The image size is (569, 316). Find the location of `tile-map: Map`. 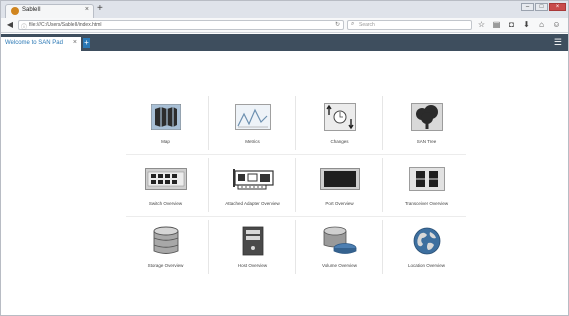

tile-map: Map is located at coordinates (165, 122).